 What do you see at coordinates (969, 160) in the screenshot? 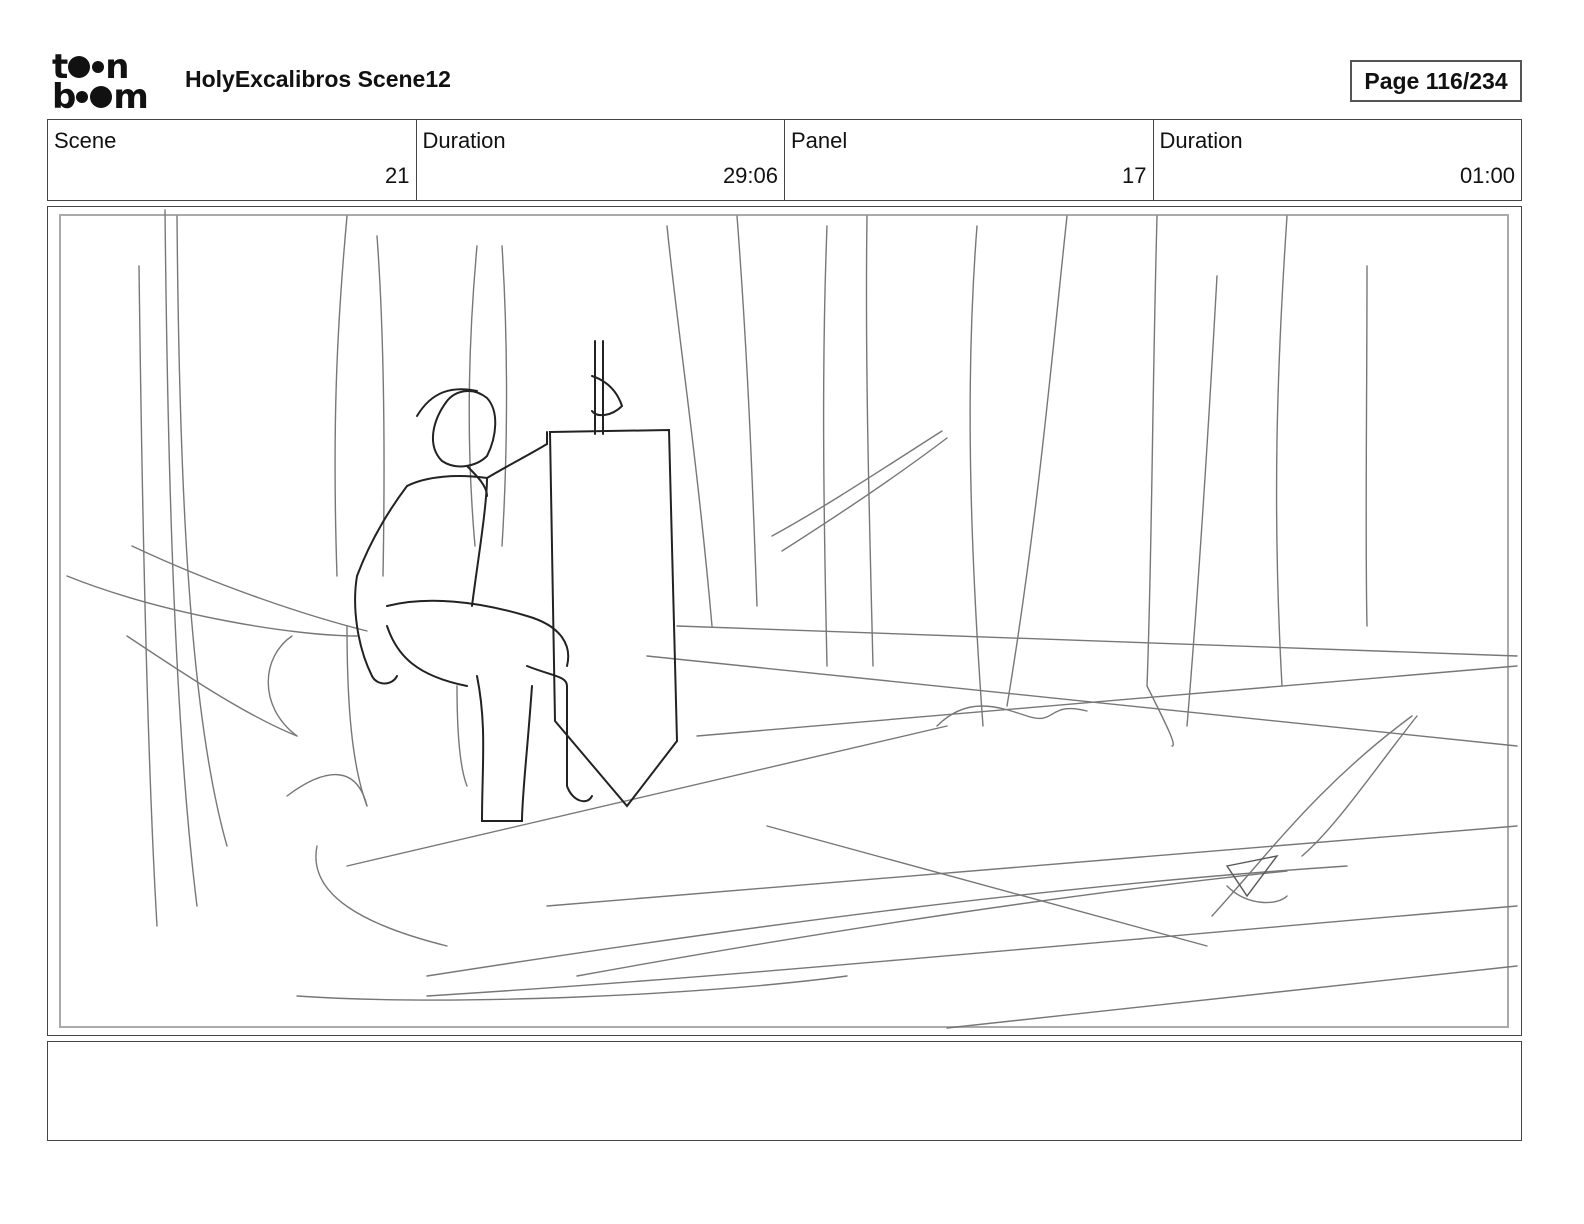
I see `panel-cell: Panel 17` at bounding box center [969, 160].